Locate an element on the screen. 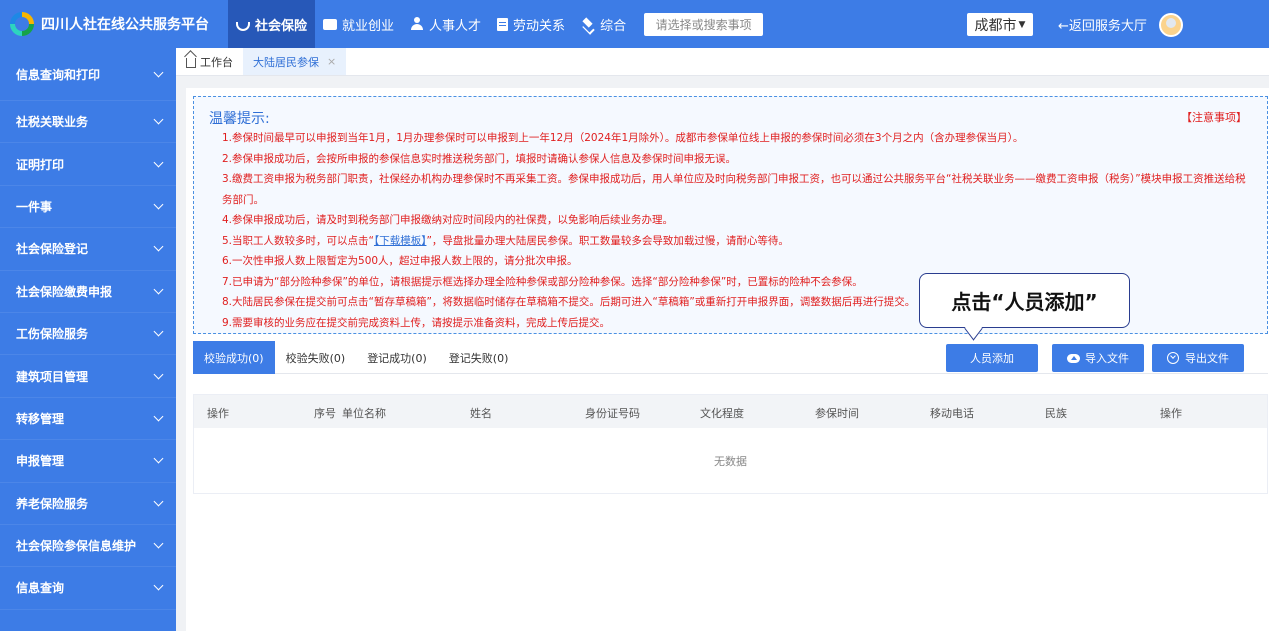 Image resolution: width=1269 pixels, height=631 pixels. sidebar-item-label: 工伤保险服务 is located at coordinates (52, 334).